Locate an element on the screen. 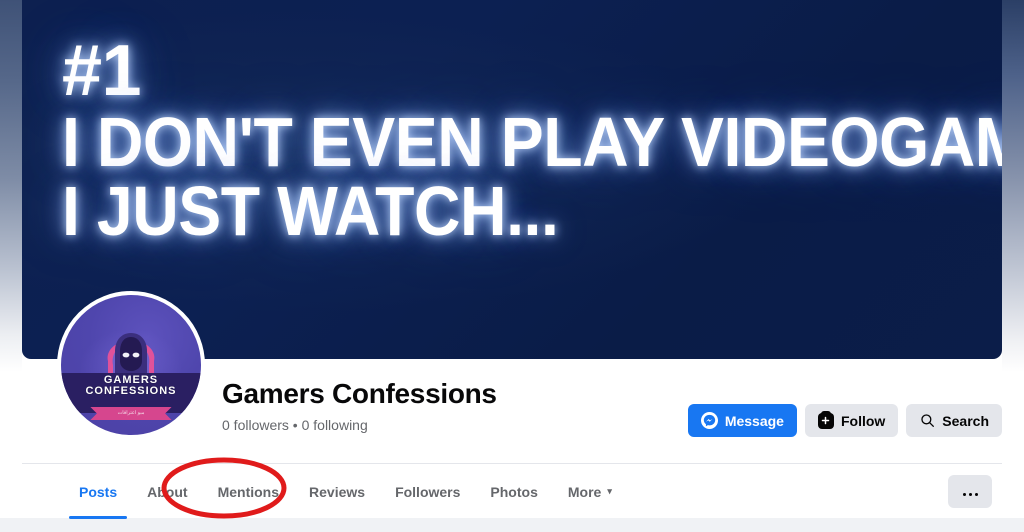 The width and height of the screenshot is (1024, 532). profile-logo-line-2: CONFESSIONS is located at coordinates (131, 391).